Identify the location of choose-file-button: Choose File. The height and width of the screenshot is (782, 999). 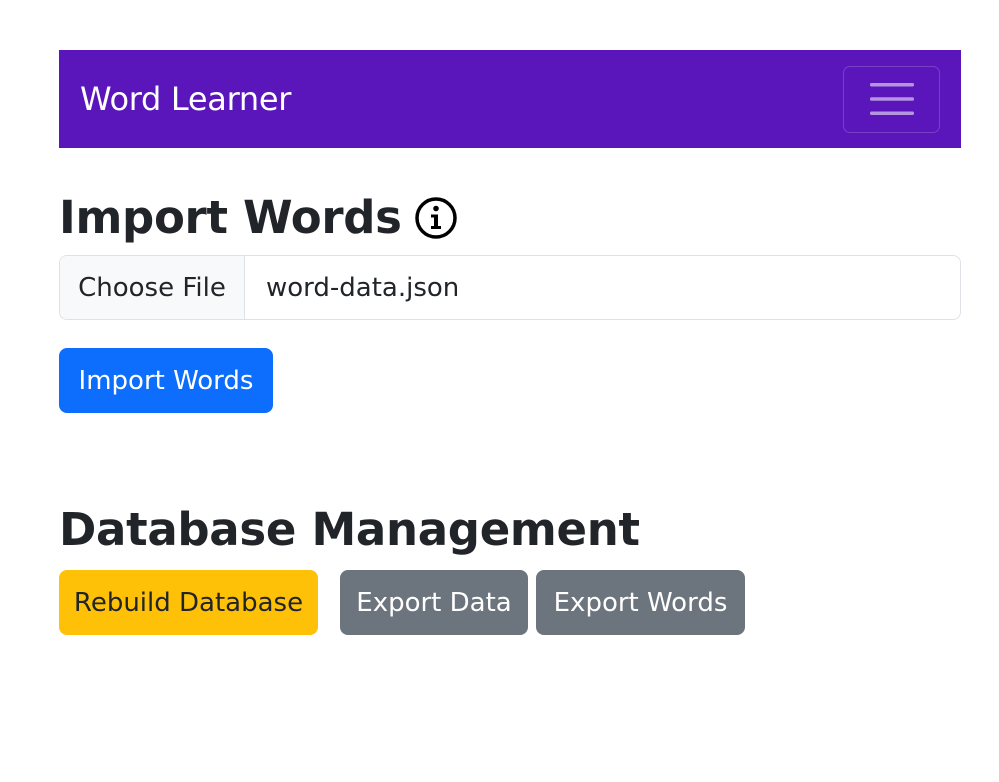
(152, 287).